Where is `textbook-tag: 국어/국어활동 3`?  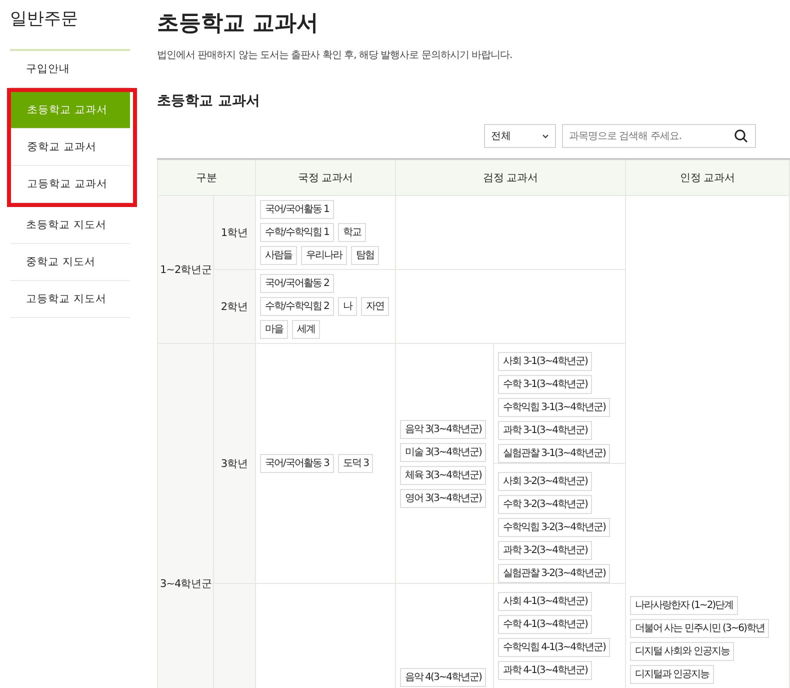
textbook-tag: 국어/국어활동 3 is located at coordinates (297, 463).